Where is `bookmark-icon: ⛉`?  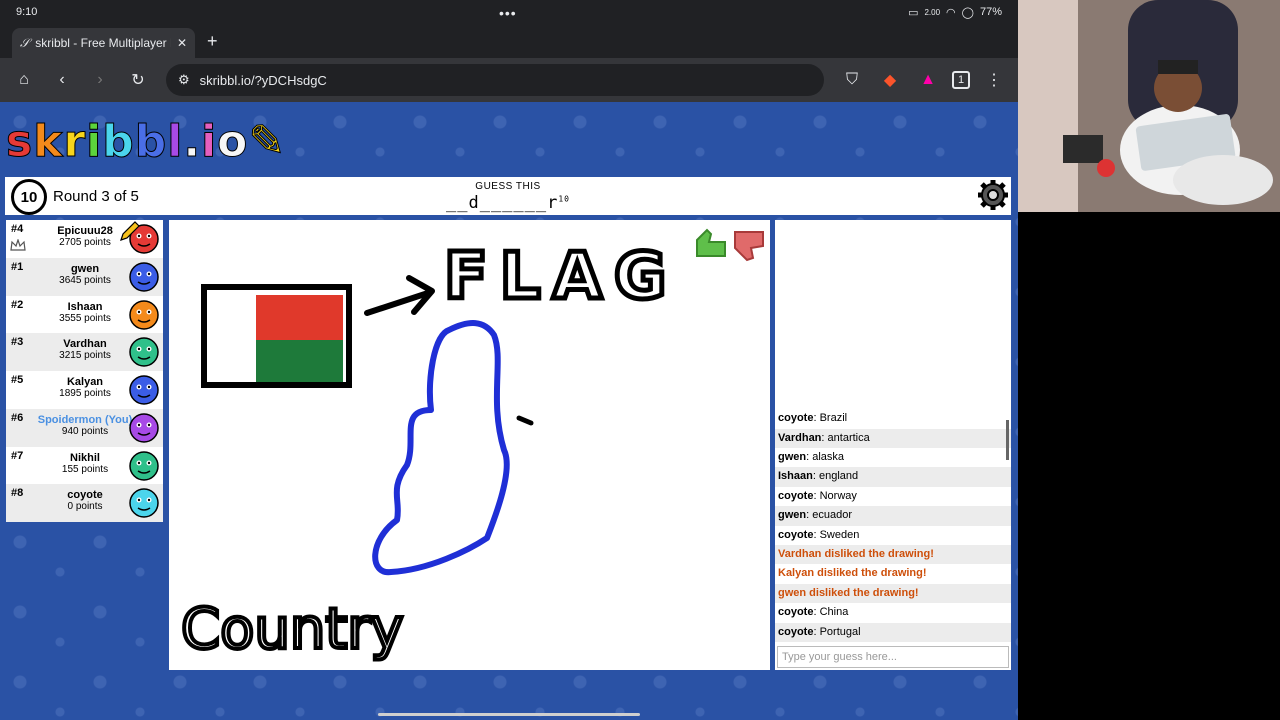
bookmark-icon: ⛉ is located at coordinates (852, 80).